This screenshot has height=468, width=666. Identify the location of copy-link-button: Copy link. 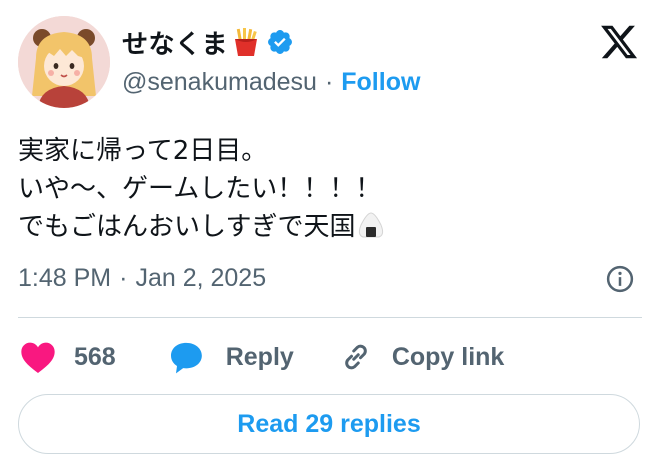
(421, 357).